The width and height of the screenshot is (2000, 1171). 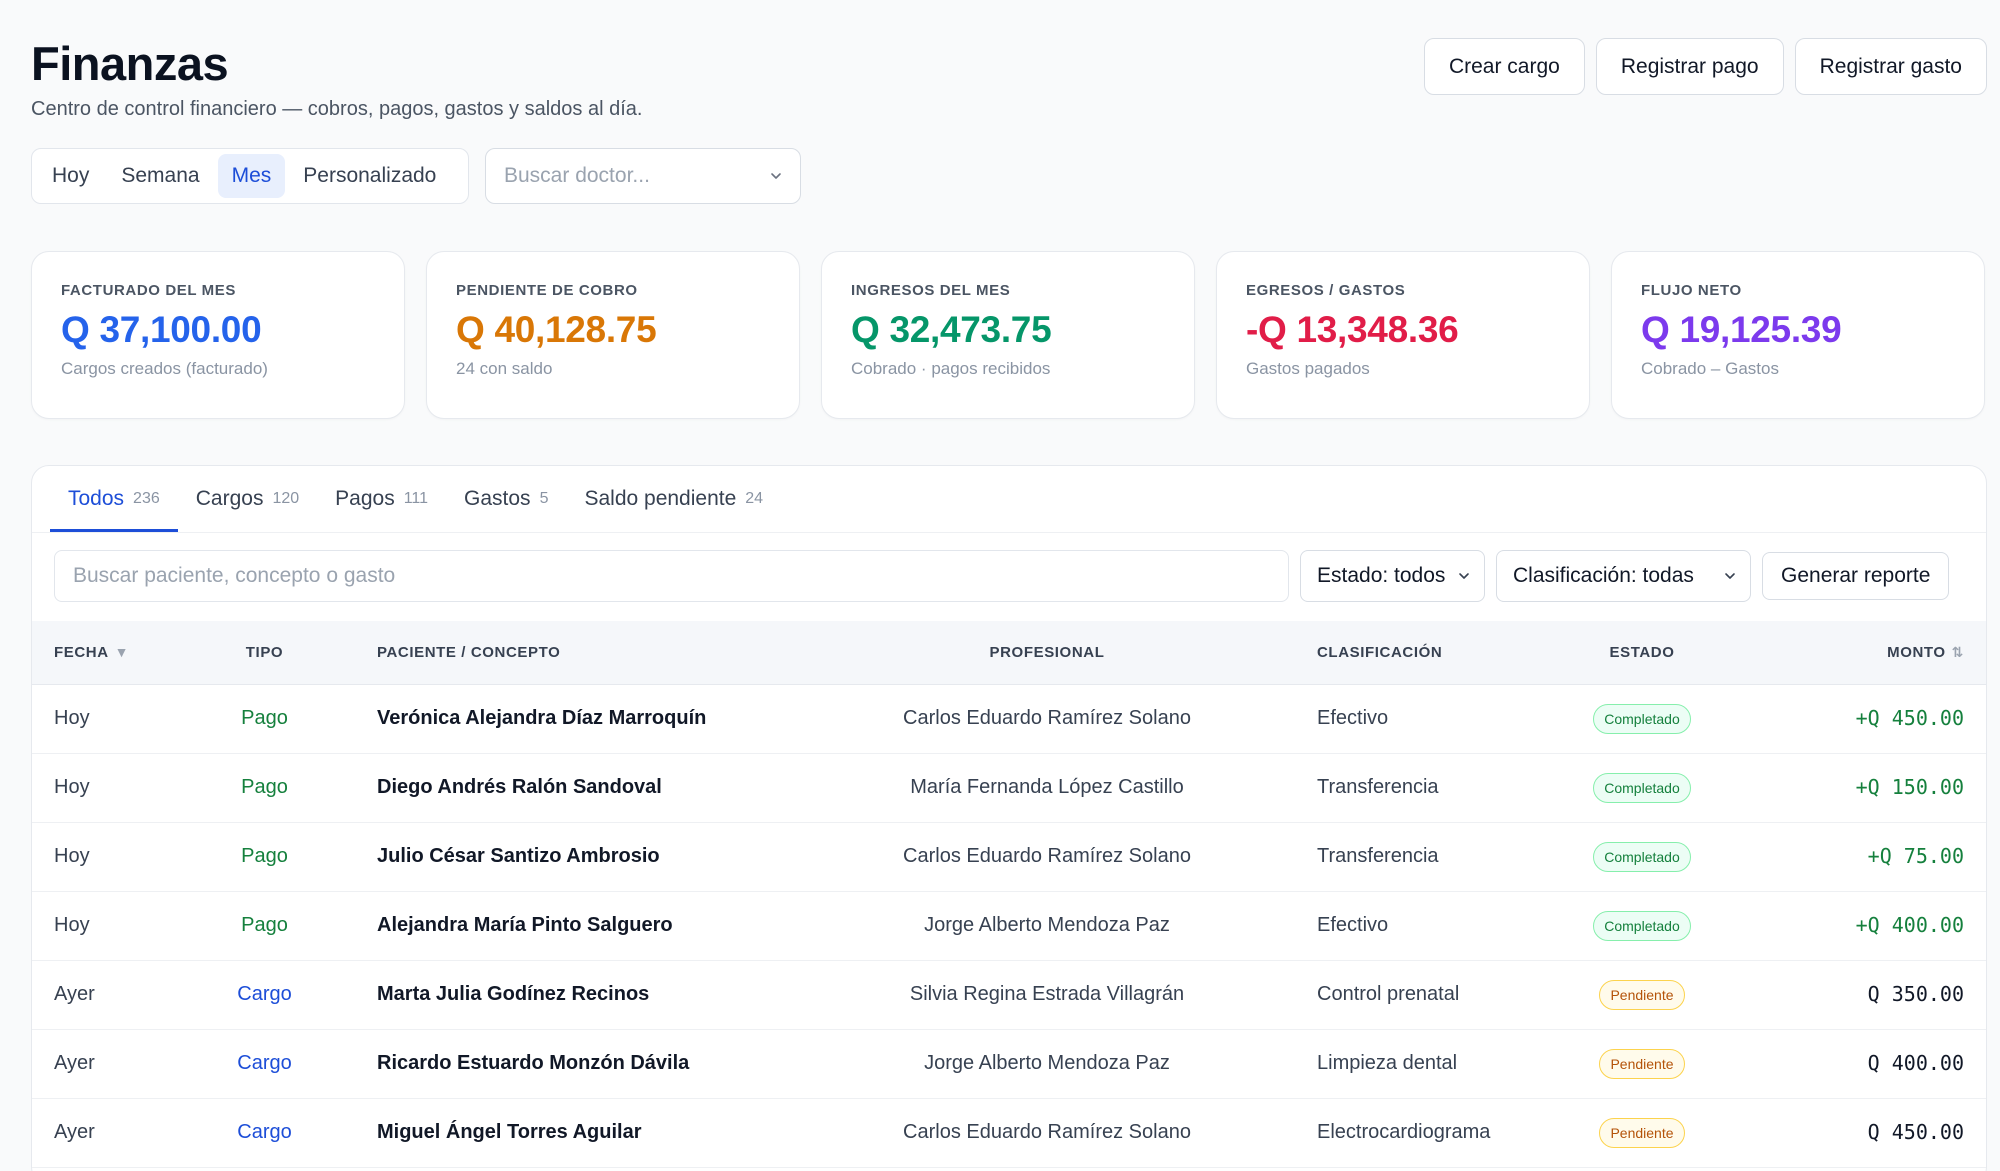 I want to click on kpi-sub: Cargos creados (facturado), so click(x=164, y=368).